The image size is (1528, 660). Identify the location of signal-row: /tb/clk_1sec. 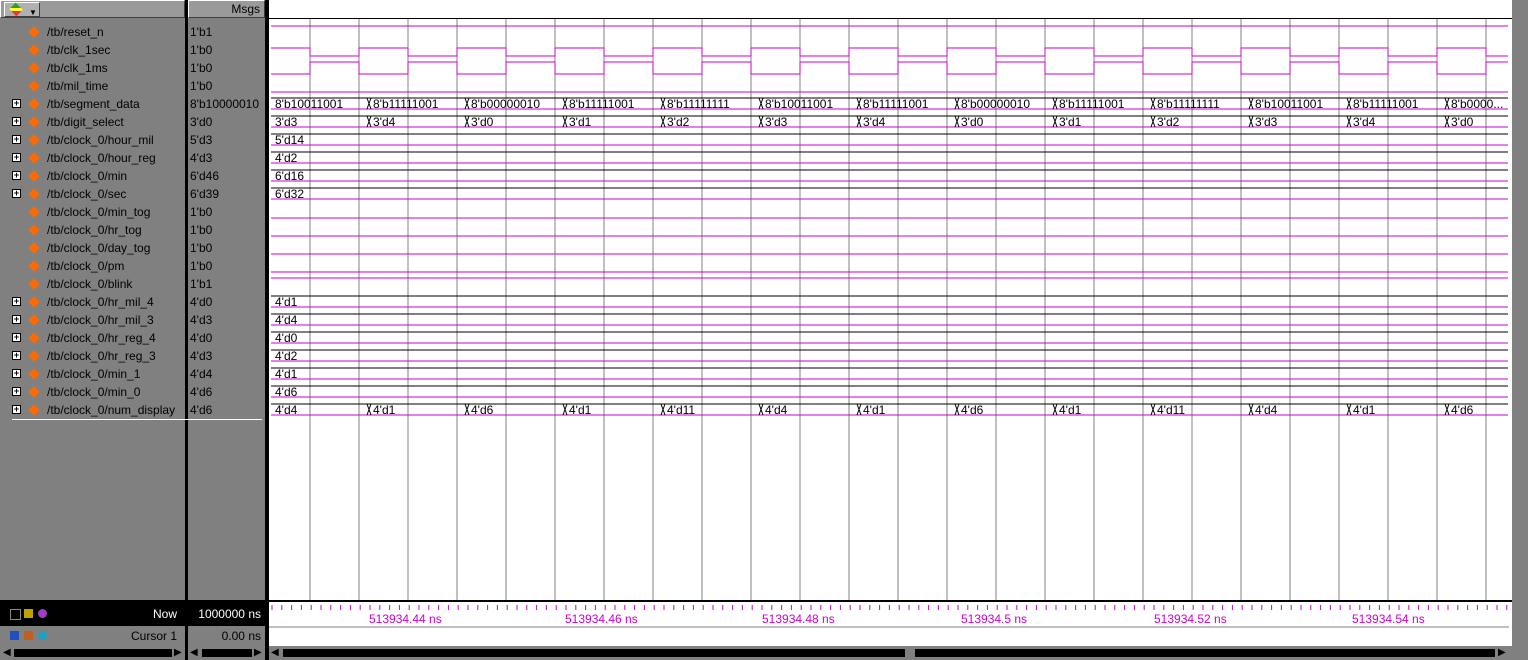
(92, 50).